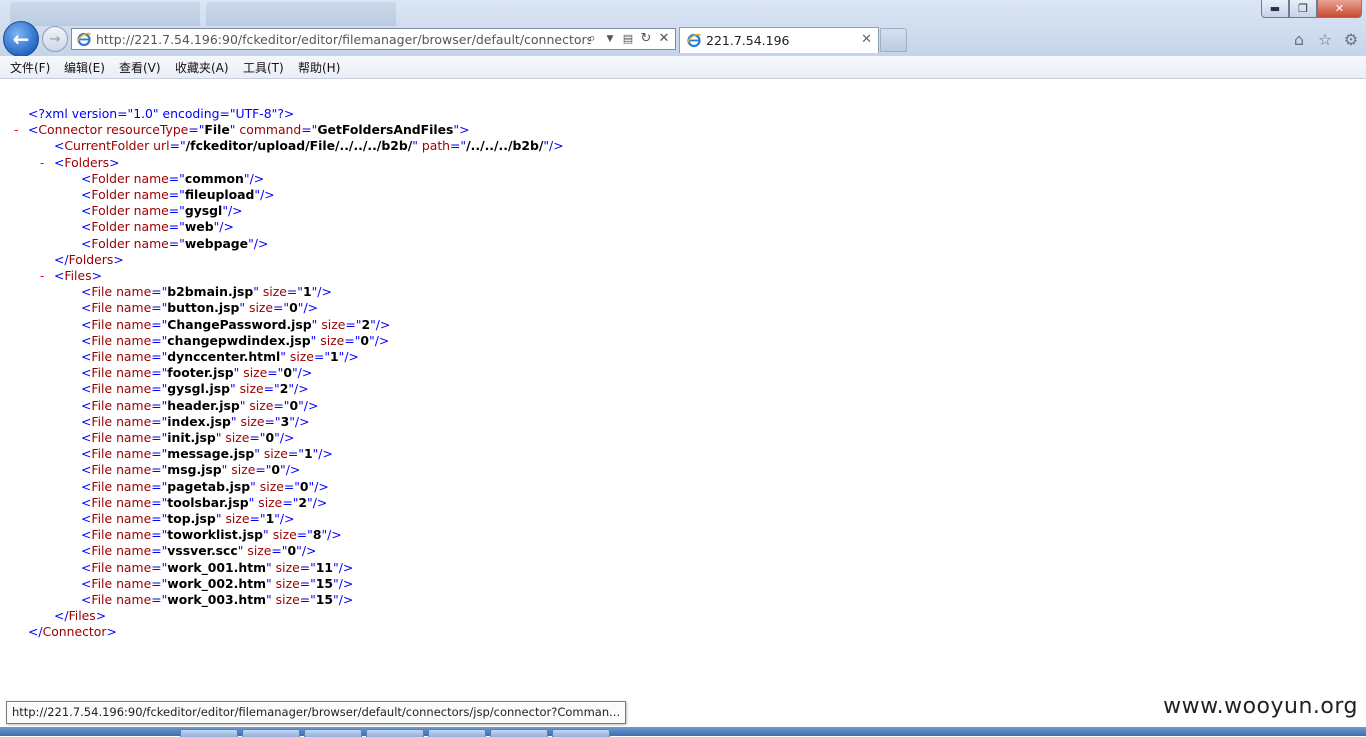 Image resolution: width=1366 pixels, height=737 pixels. What do you see at coordinates (217, 567) in the screenshot?
I see `xml-file-row: <File name="work_001.htm" size="11"/>` at bounding box center [217, 567].